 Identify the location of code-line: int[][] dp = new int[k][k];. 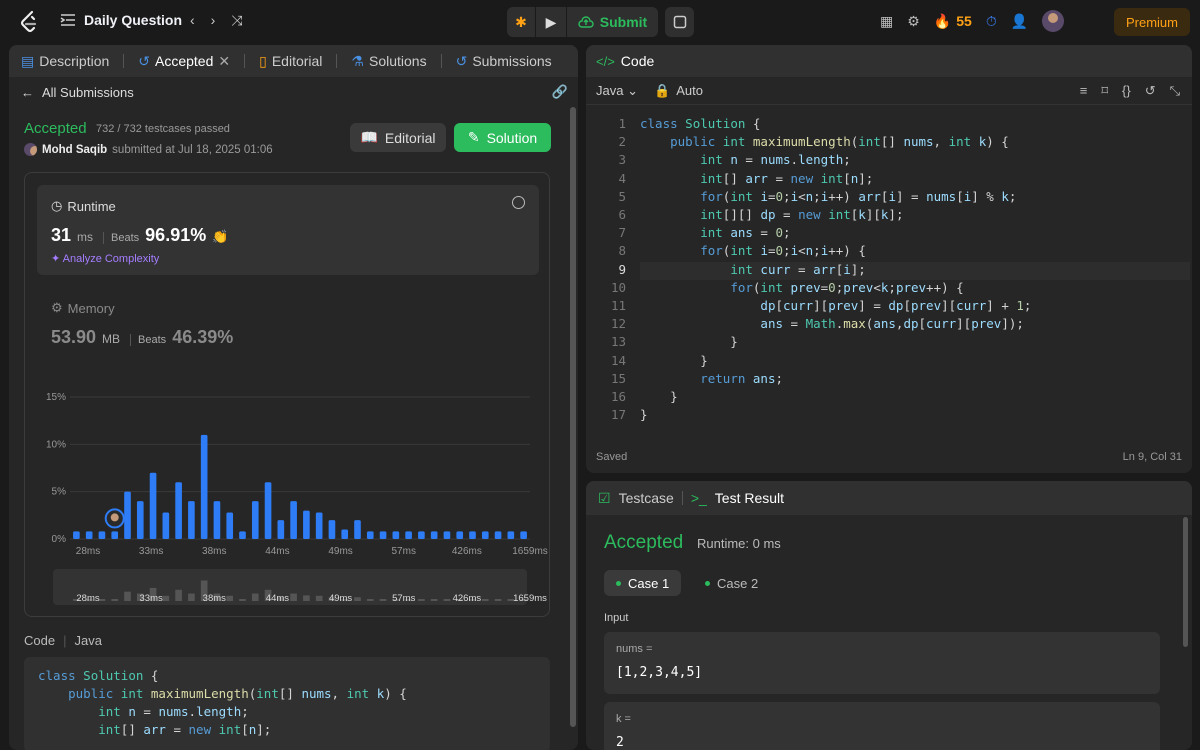
(771, 214).